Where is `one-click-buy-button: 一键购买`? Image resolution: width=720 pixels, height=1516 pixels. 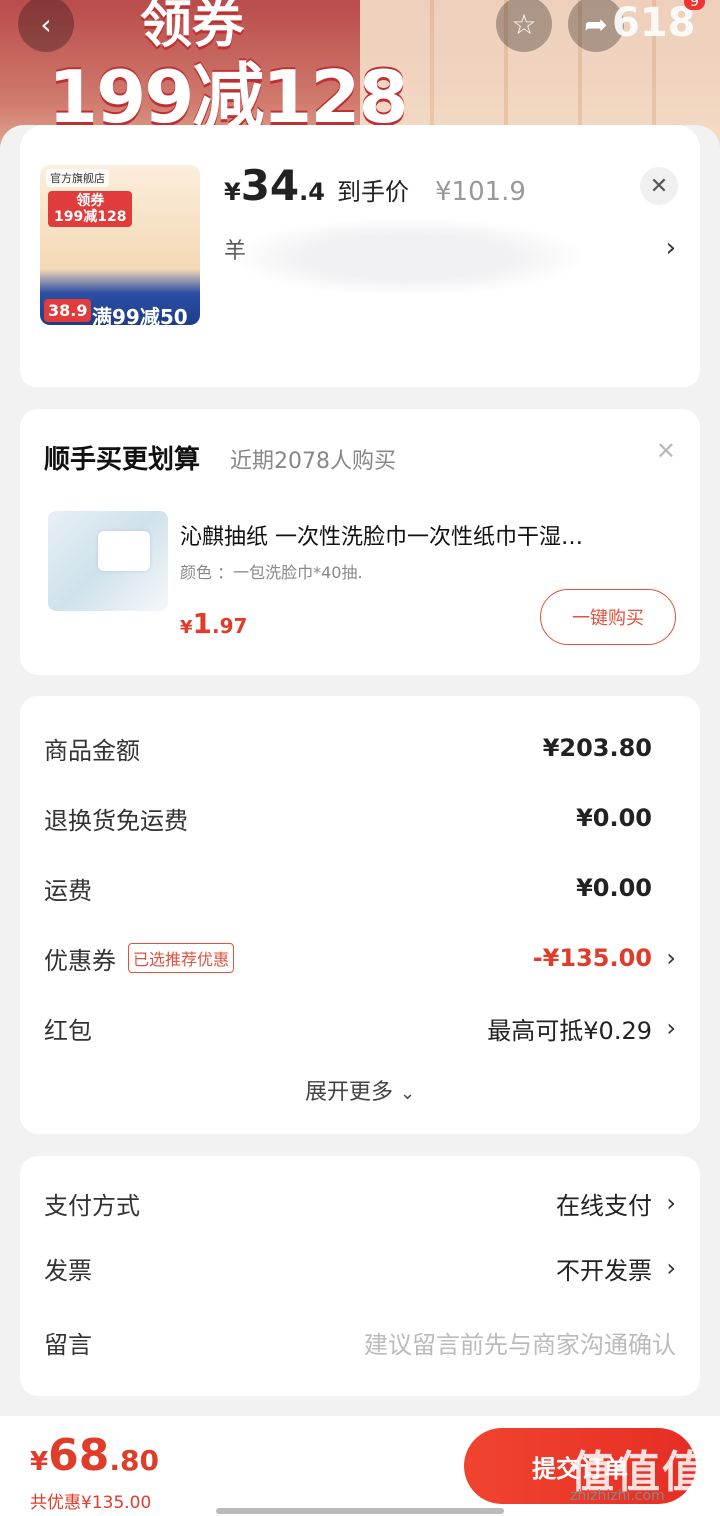
one-click-buy-button: 一键购买 is located at coordinates (608, 617).